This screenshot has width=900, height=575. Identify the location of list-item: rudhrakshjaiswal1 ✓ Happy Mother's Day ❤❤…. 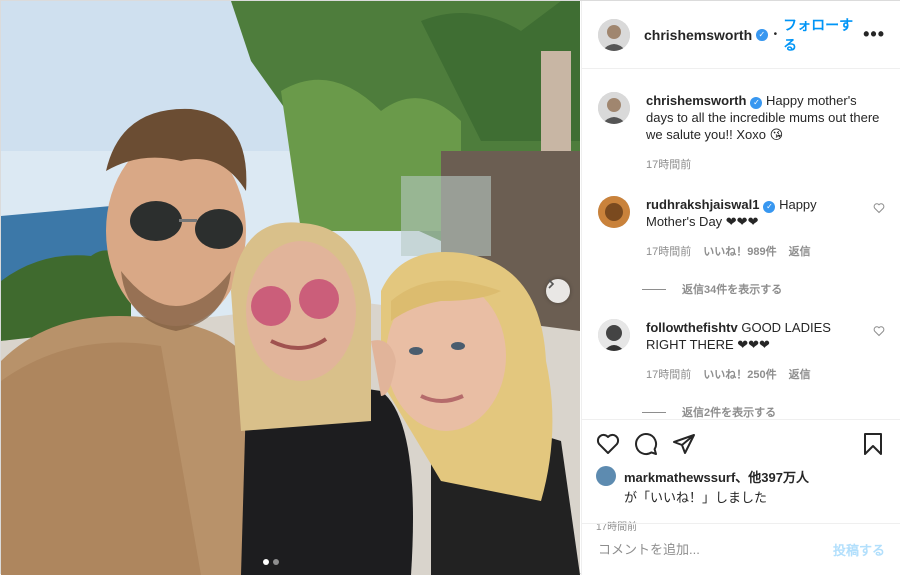
(741, 228).